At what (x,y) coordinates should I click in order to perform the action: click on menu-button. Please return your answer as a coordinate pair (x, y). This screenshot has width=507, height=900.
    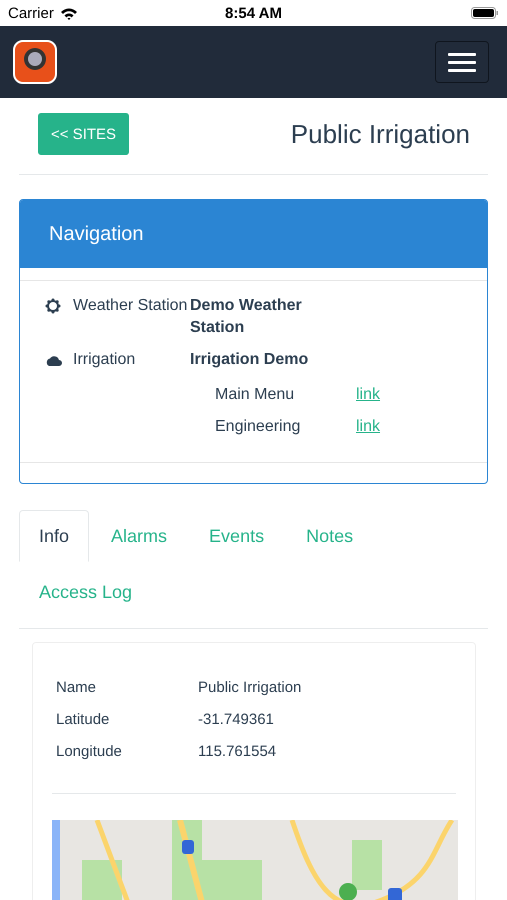
    Looking at the image, I should click on (462, 62).